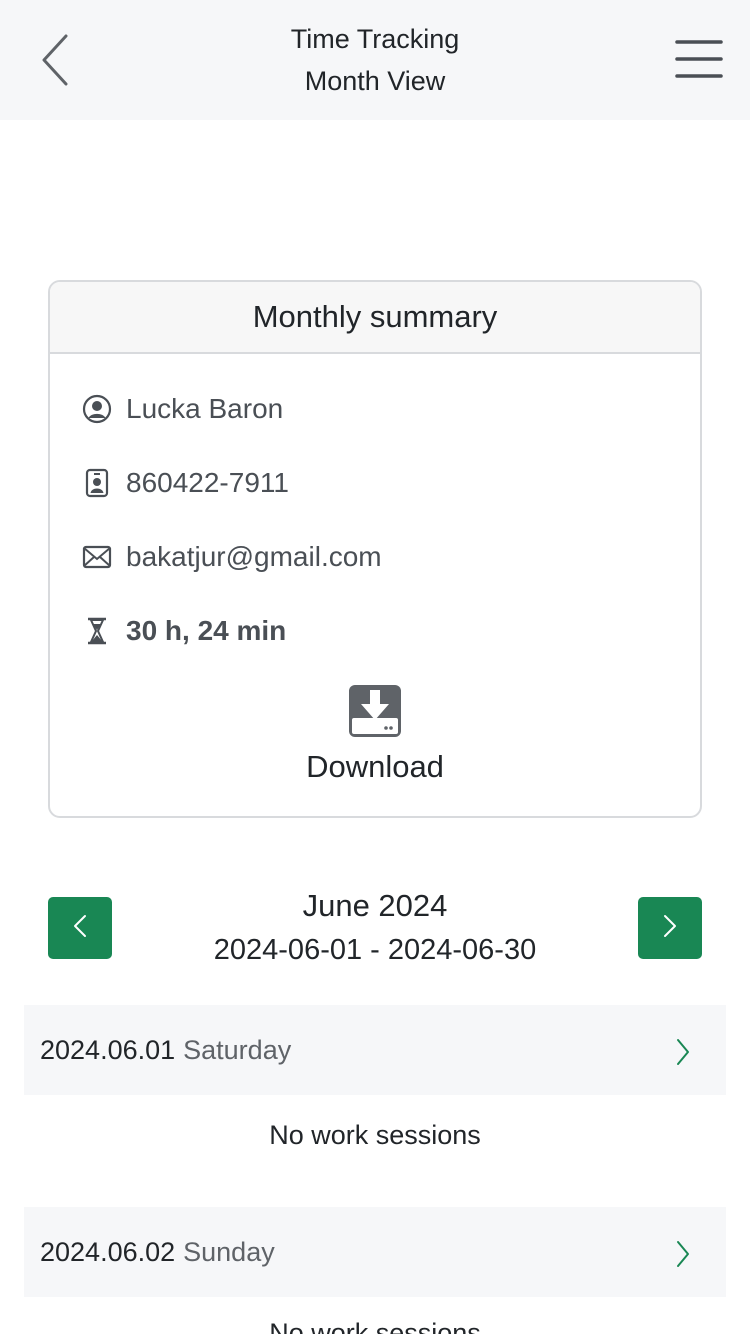 The height and width of the screenshot is (1334, 750). I want to click on back-button, so click(55, 62).